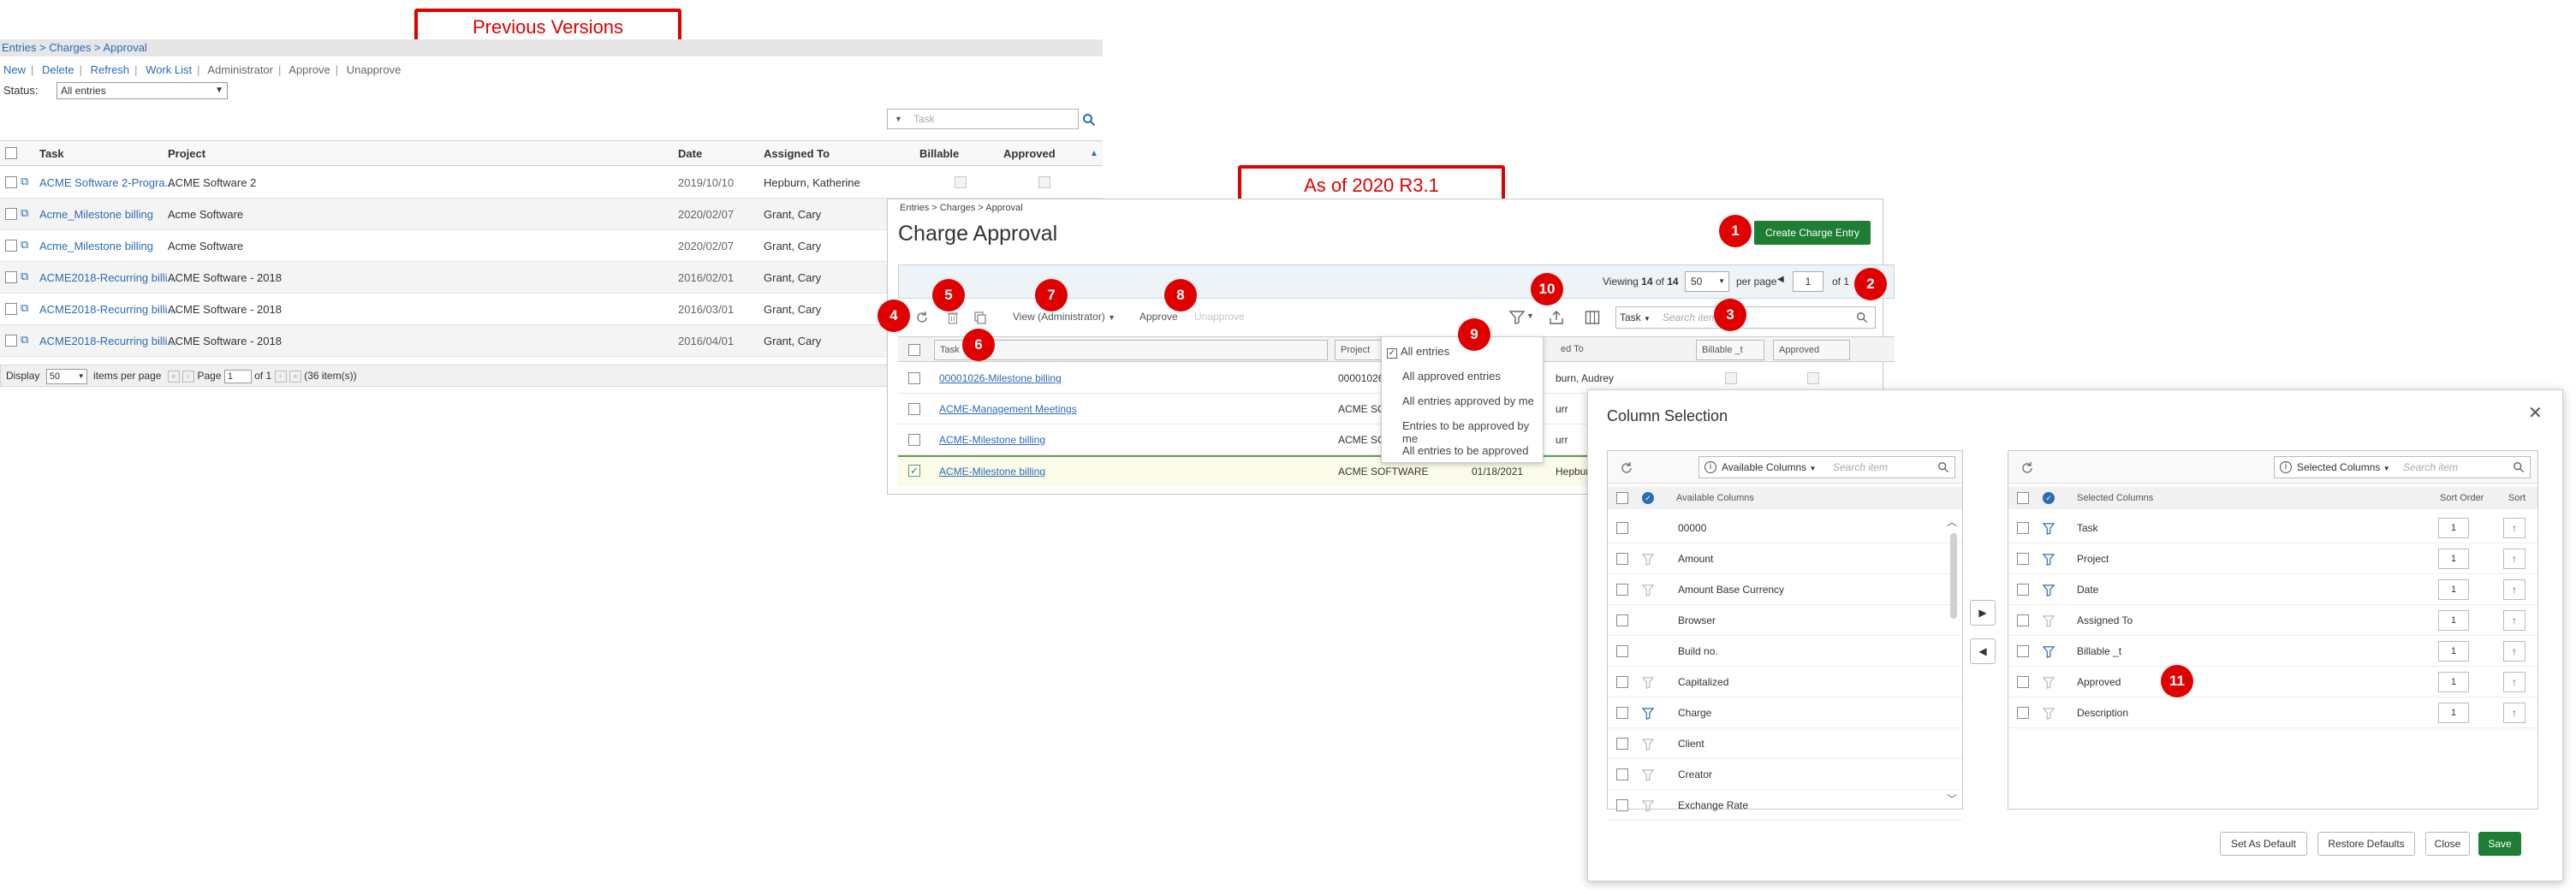 The width and height of the screenshot is (2576, 890). I want to click on delete-icon, so click(953, 317).